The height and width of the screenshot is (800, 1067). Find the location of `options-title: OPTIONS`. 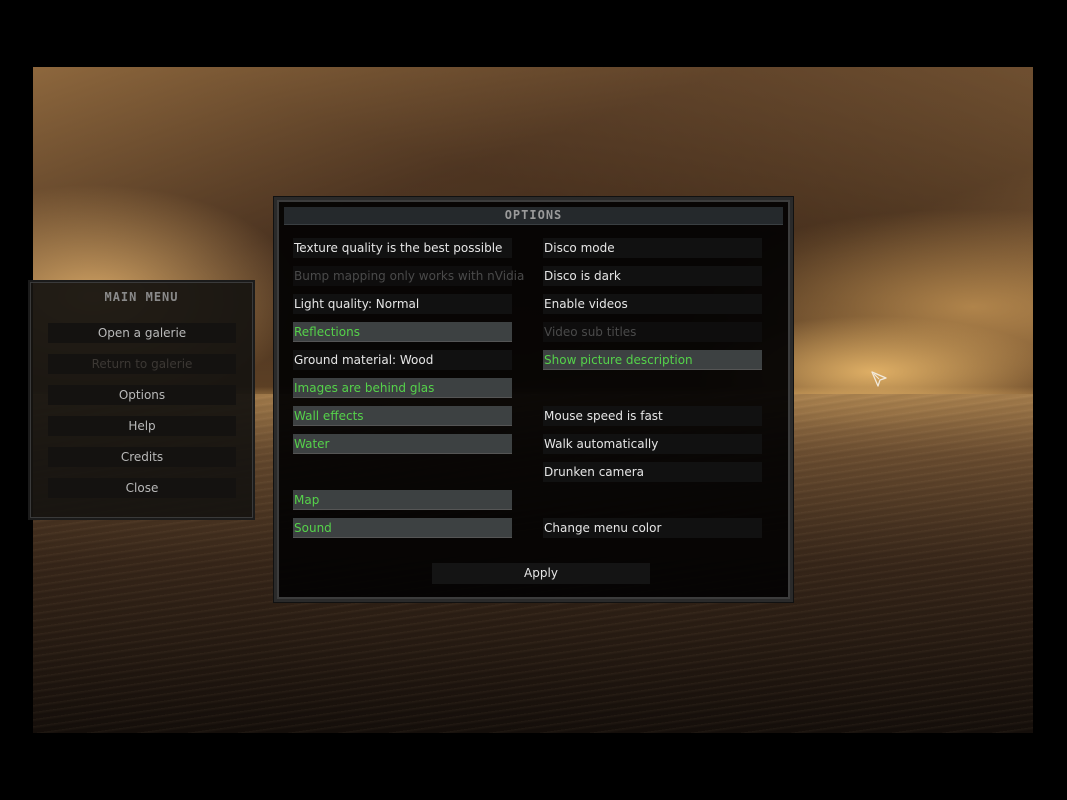

options-title: OPTIONS is located at coordinates (533, 215).